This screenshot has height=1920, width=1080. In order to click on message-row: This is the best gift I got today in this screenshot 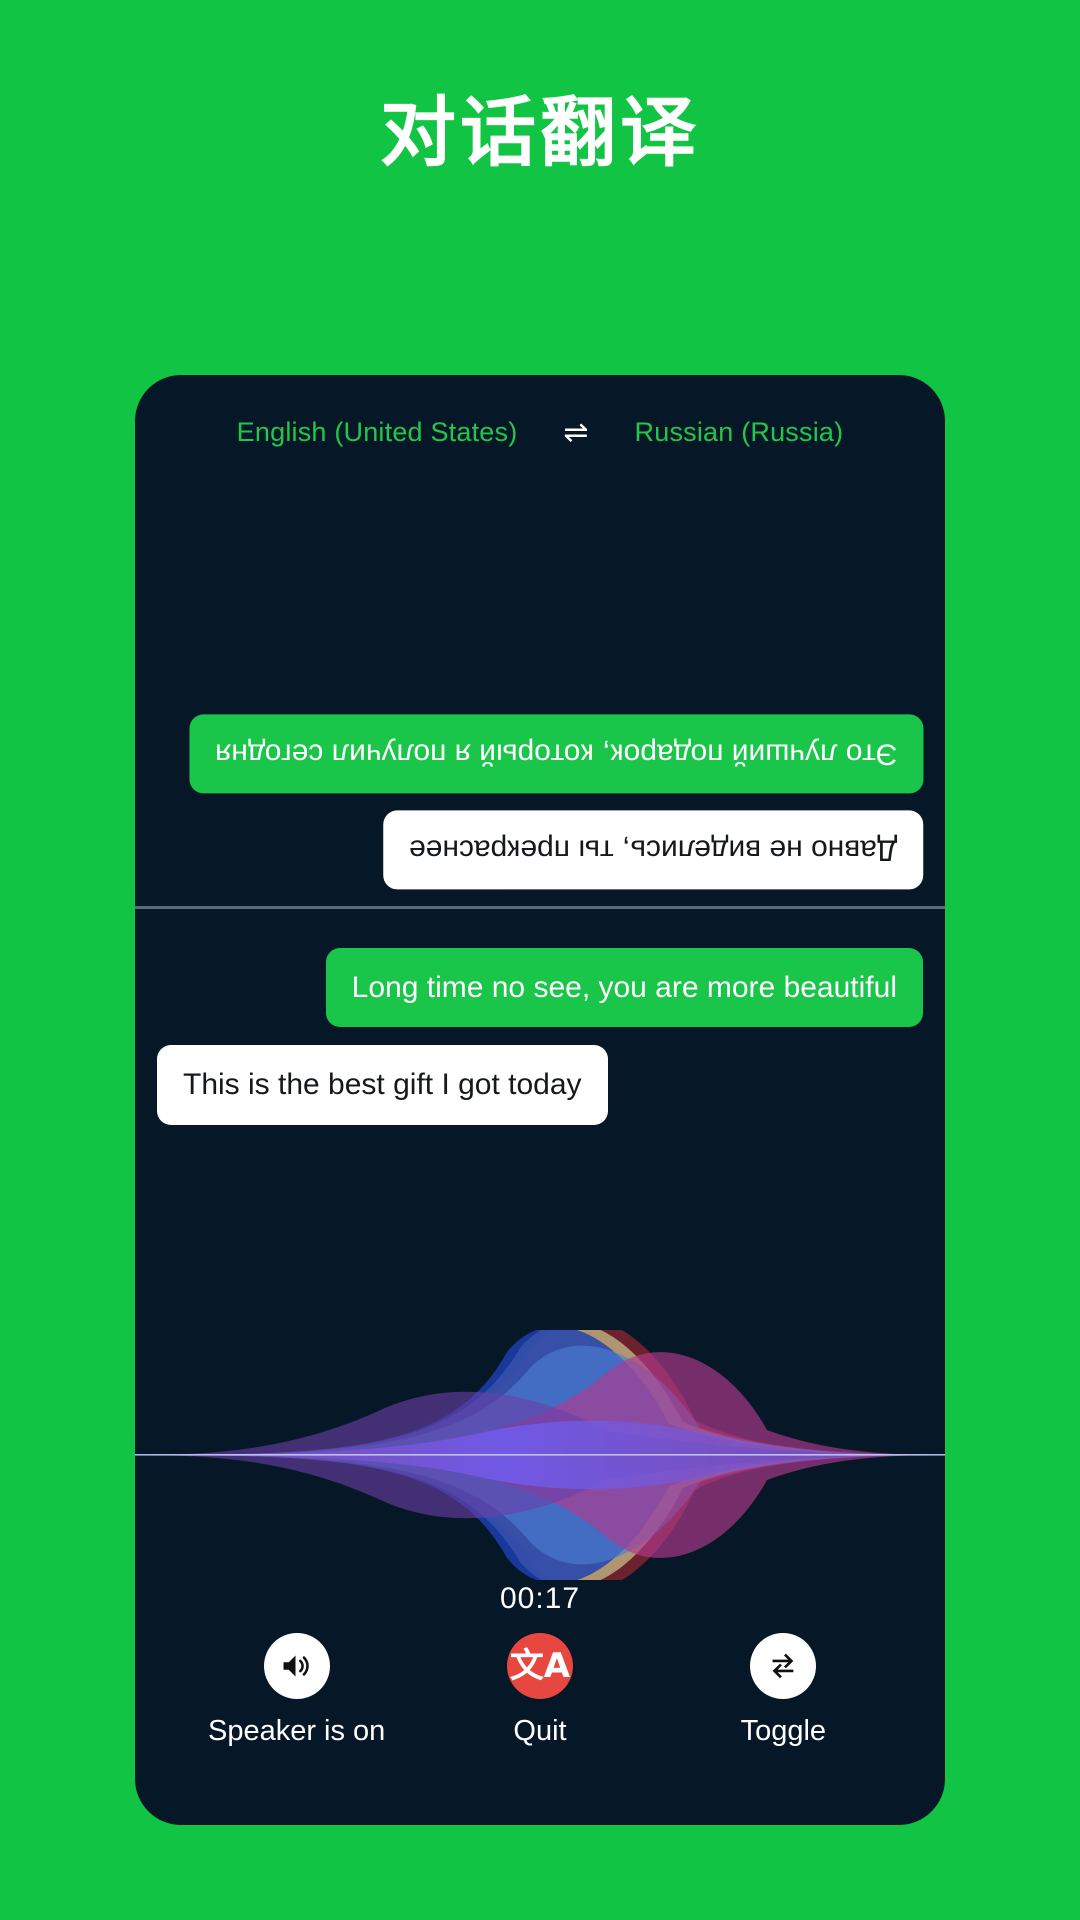, I will do `click(540, 1085)`.